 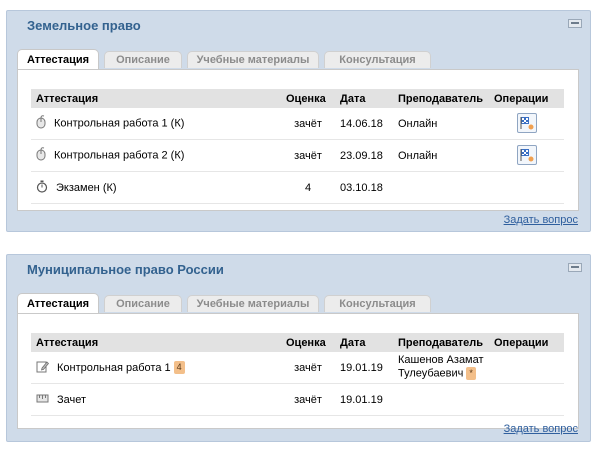 I want to click on row-name: Экзамен (К), so click(x=86, y=187).